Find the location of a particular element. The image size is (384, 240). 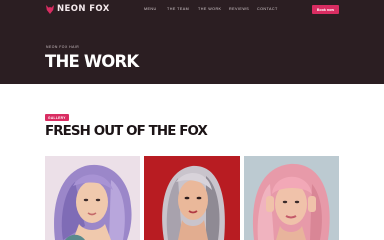

logo: NEON FOX is located at coordinates (78, 9).